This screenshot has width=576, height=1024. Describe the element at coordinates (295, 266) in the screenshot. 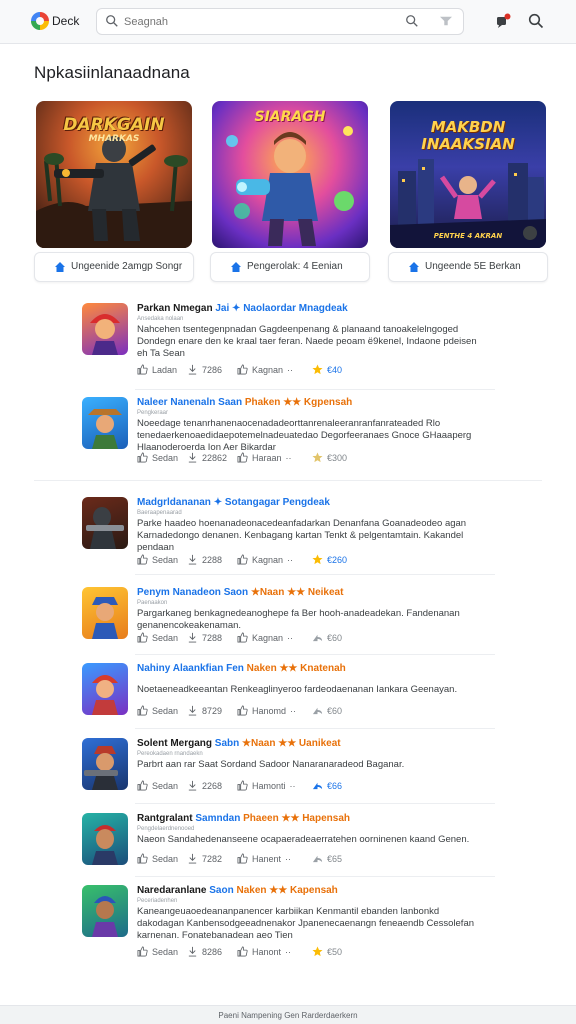

I see `featured-caption-text: Pengerolak: 4 Eenian` at that location.